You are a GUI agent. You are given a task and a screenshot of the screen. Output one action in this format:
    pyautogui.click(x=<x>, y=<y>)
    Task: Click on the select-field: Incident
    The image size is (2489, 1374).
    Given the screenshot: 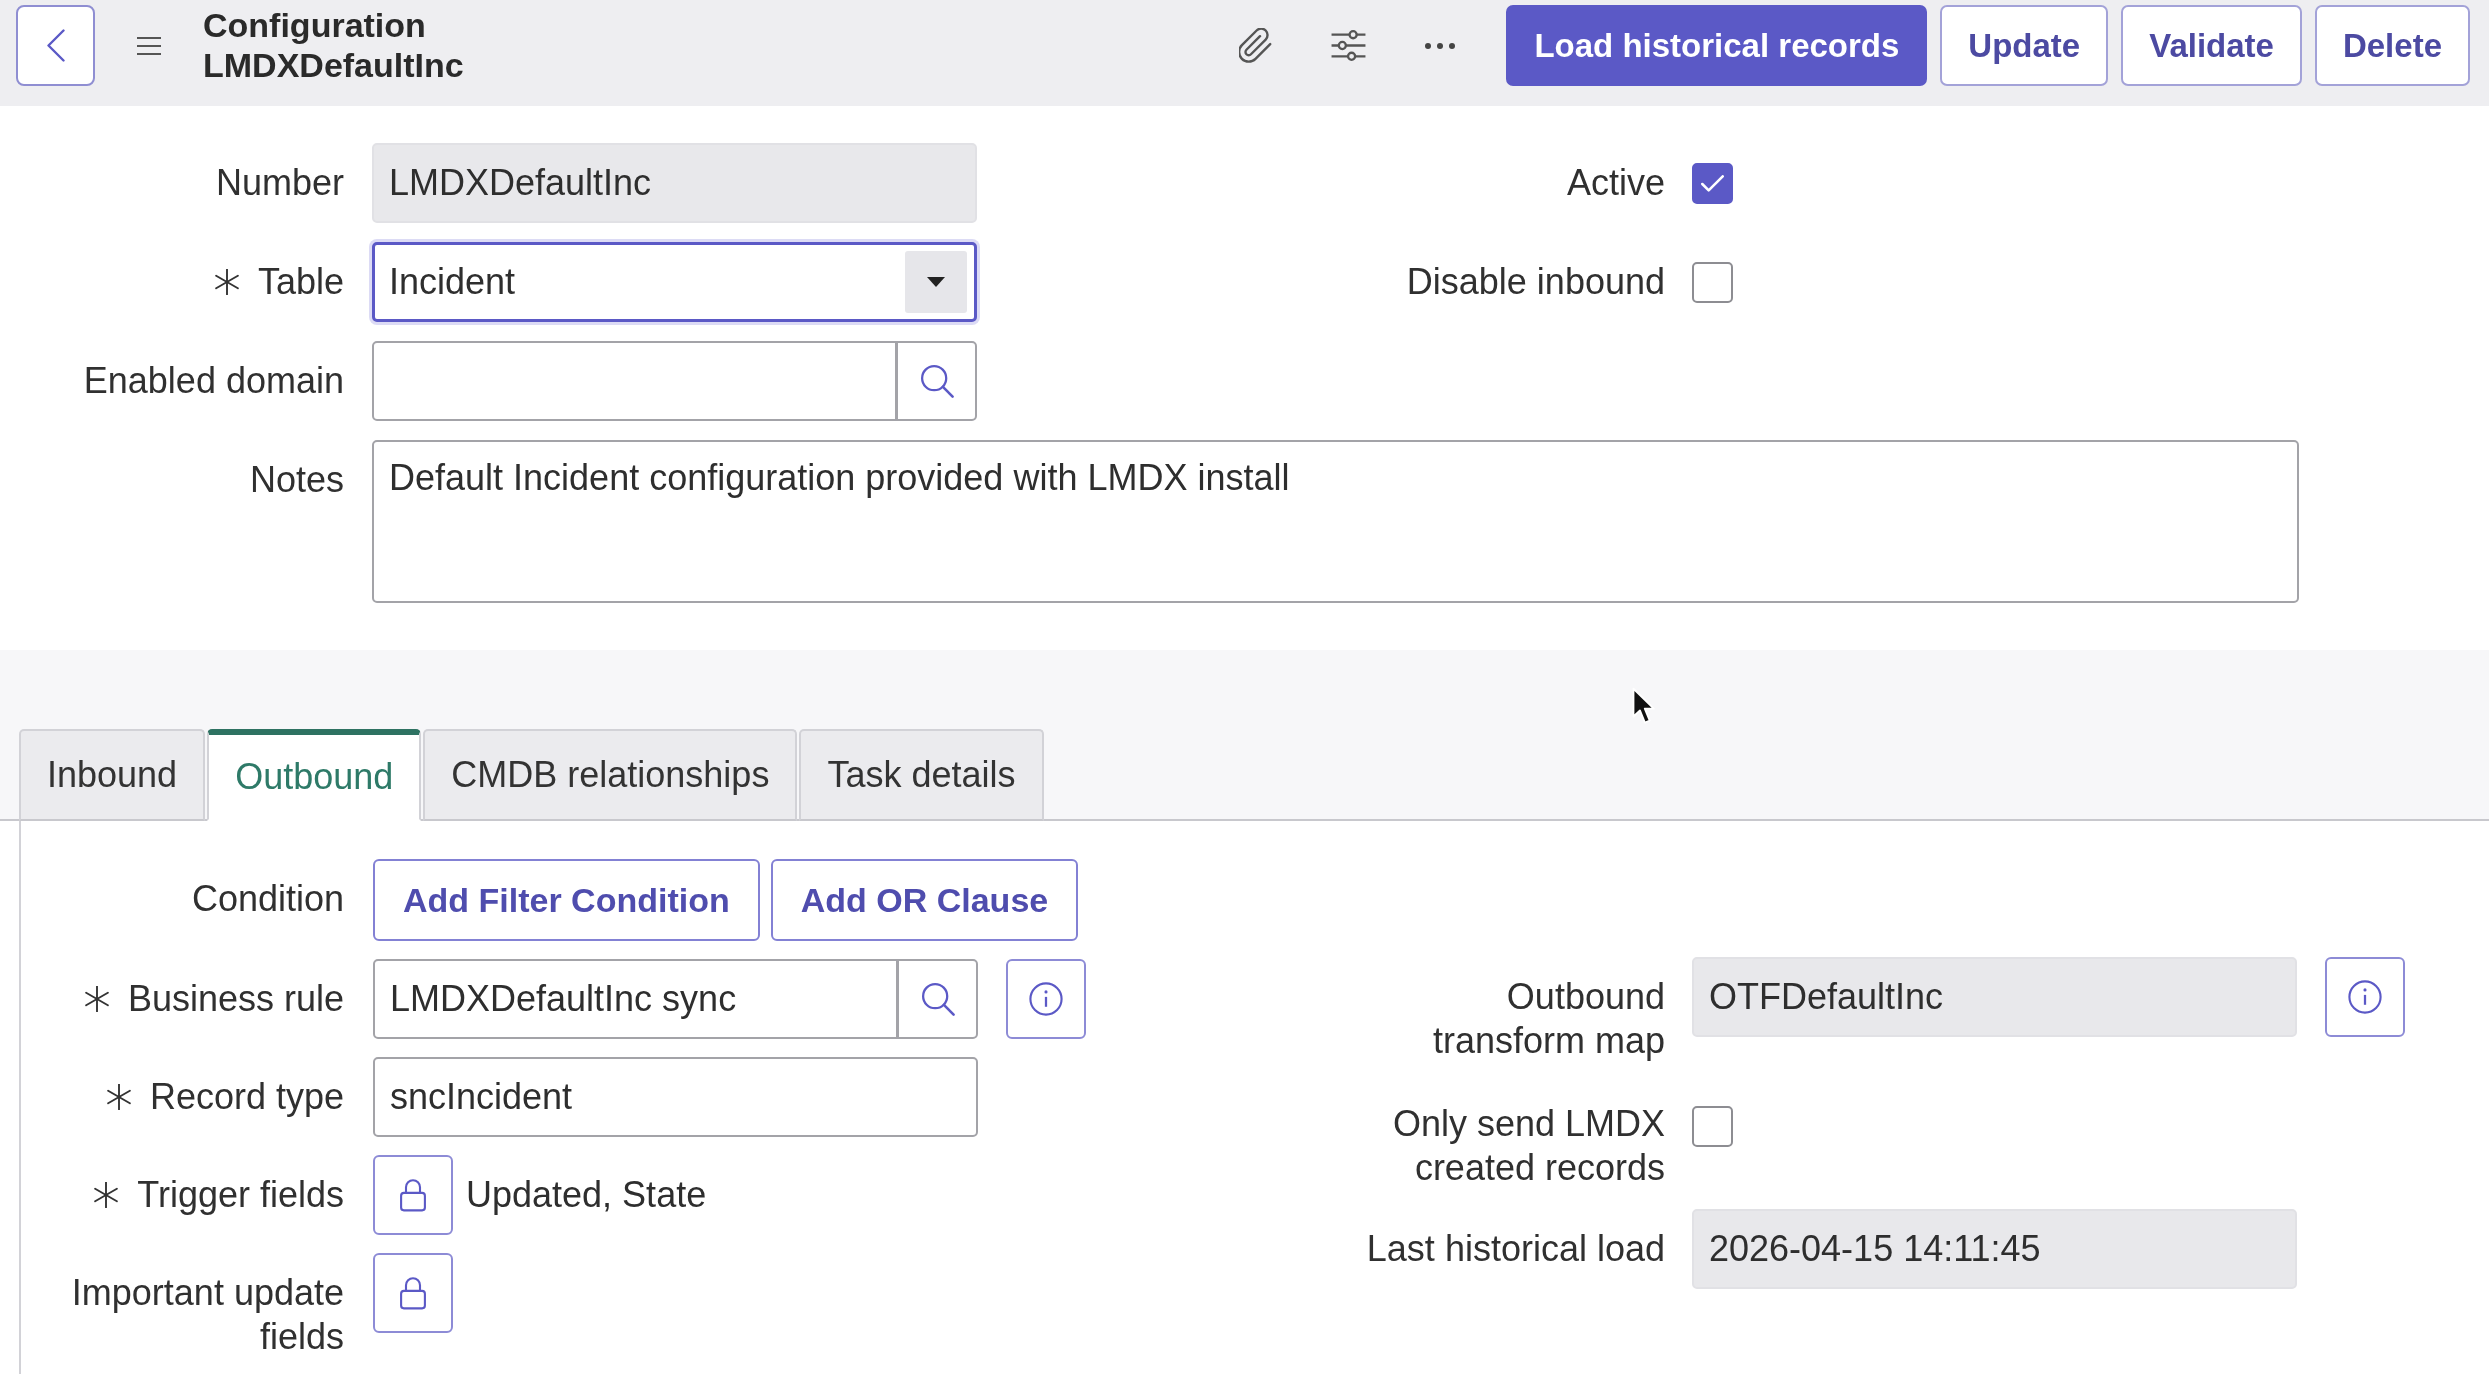 What is the action you would take?
    pyautogui.click(x=674, y=282)
    